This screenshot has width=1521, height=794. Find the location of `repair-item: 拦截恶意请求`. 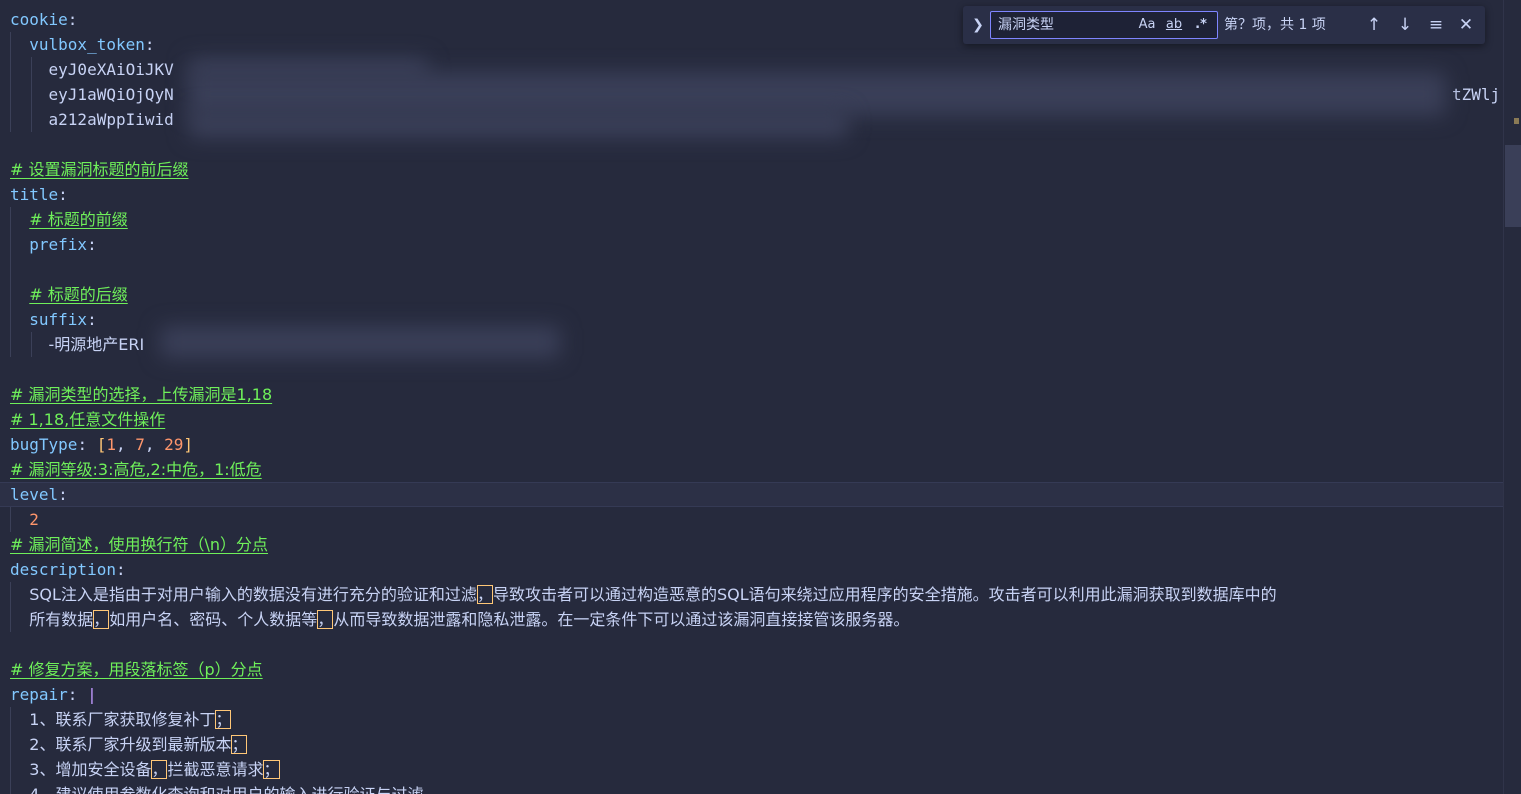

repair-item: 拦截恶意请求 is located at coordinates (215, 769).